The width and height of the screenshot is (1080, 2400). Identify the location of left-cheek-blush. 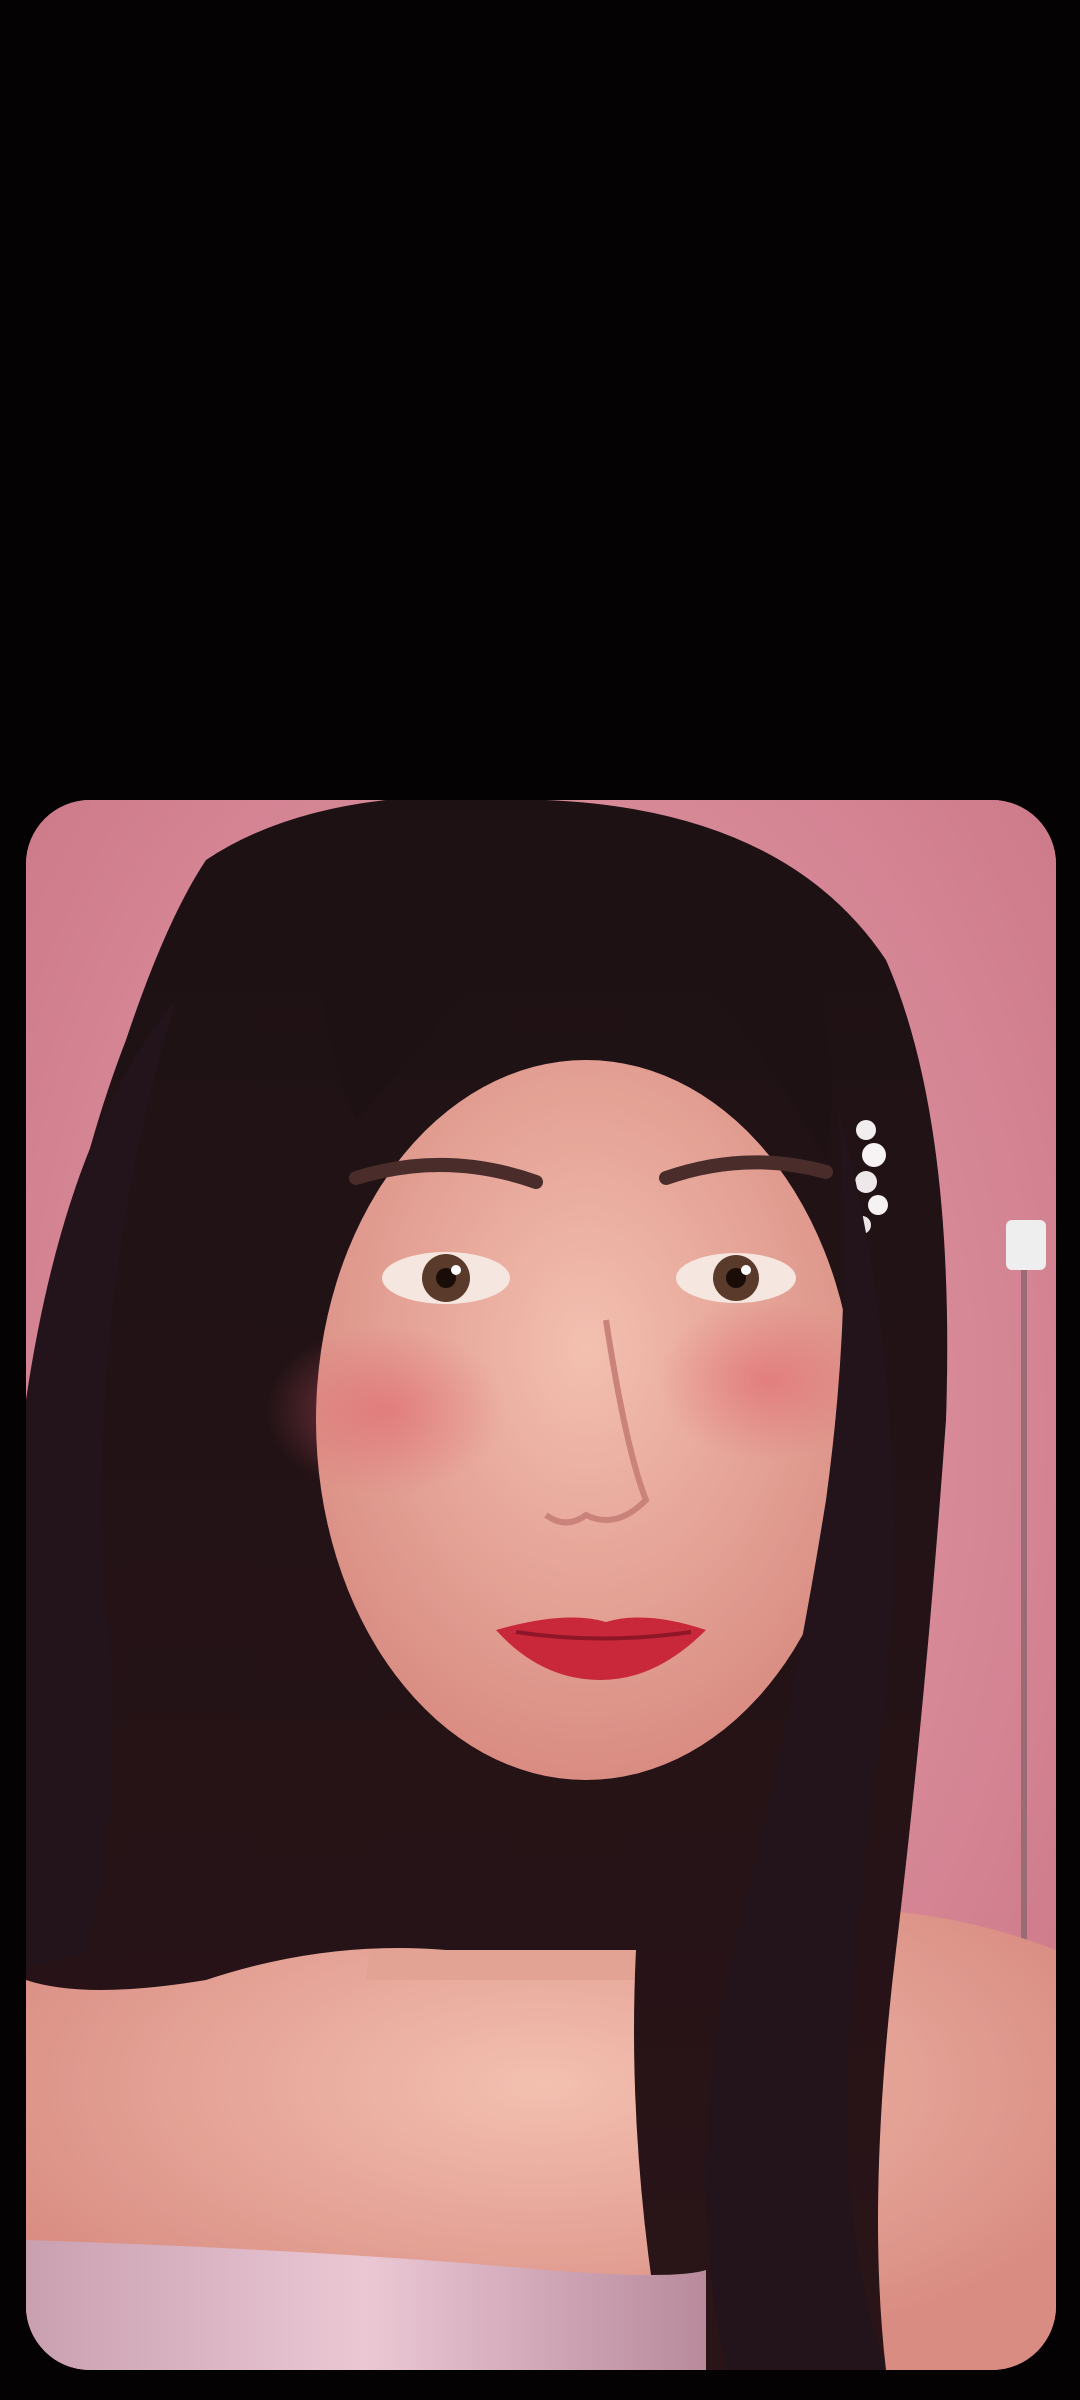
(386, 1410).